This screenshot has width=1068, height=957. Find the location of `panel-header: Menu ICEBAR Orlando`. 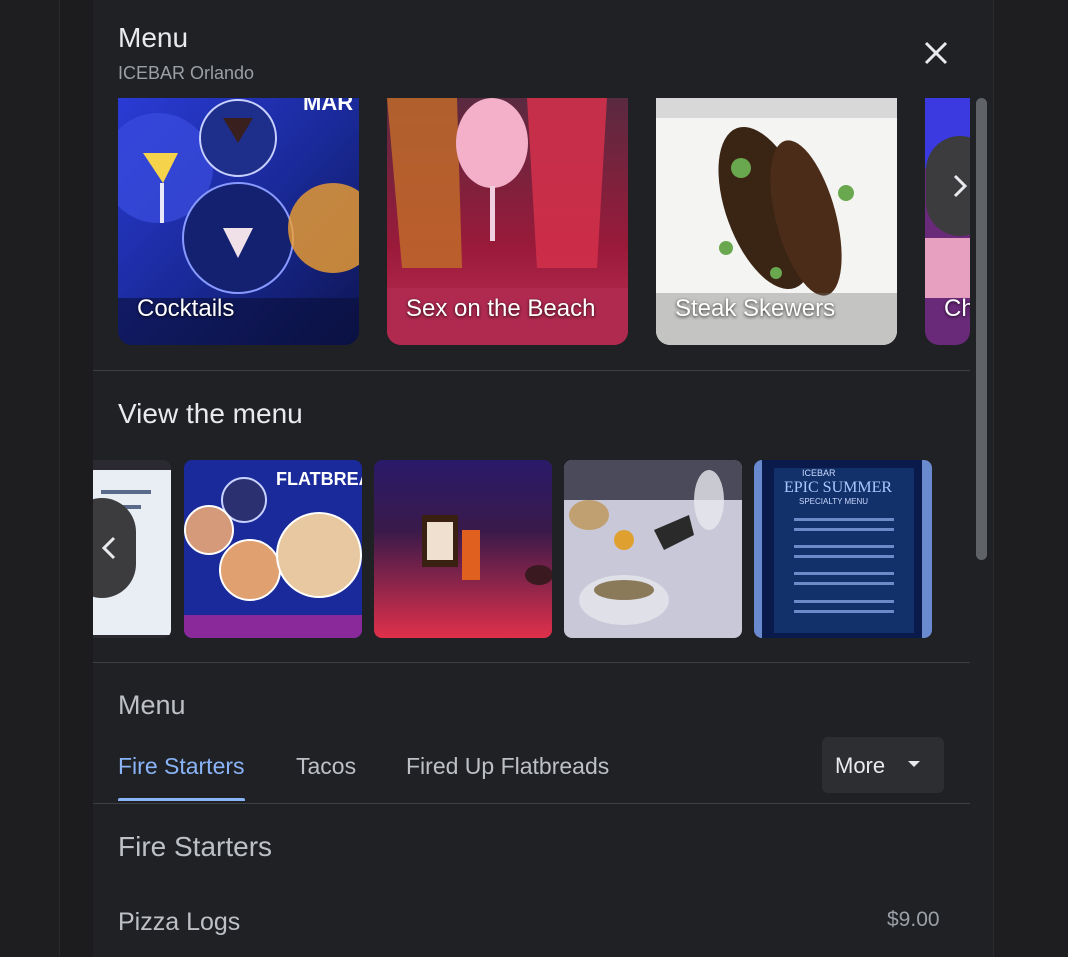

panel-header: Menu ICEBAR Orlando is located at coordinates (543, 49).